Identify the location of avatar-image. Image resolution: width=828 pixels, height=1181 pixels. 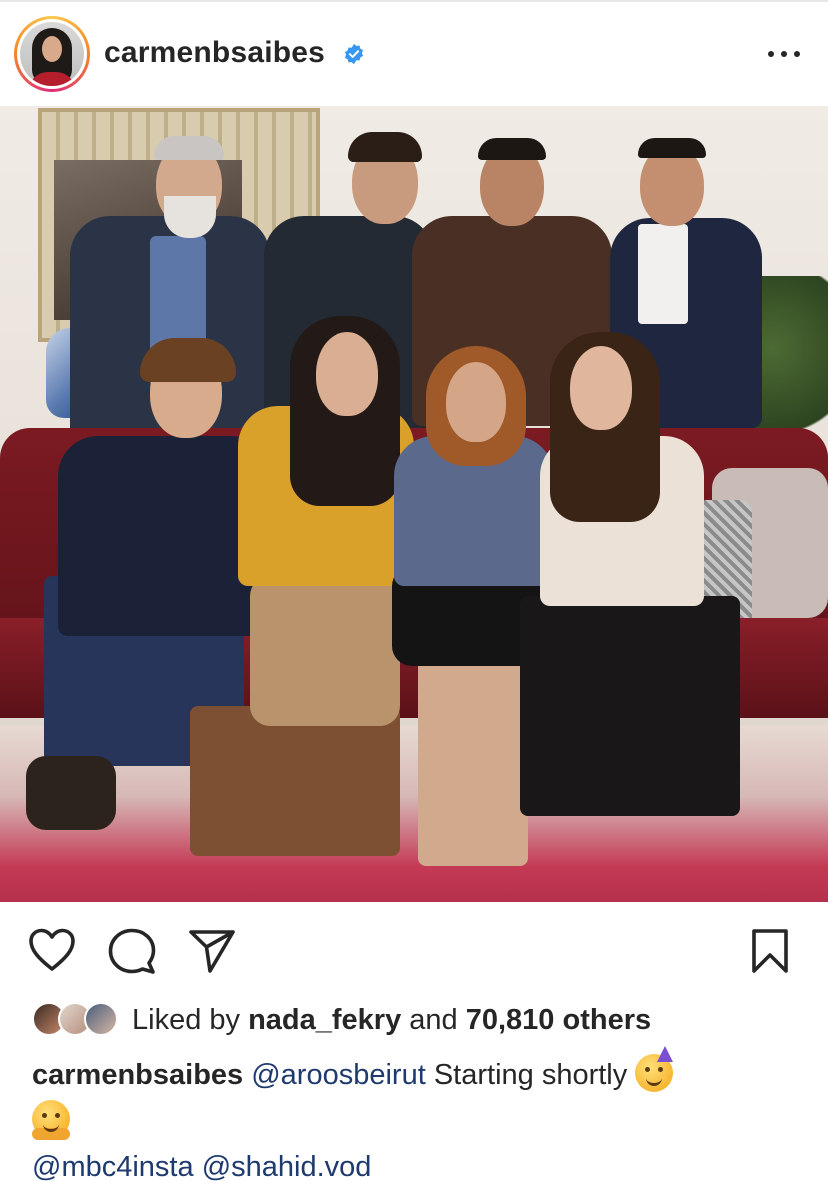
(52, 54).